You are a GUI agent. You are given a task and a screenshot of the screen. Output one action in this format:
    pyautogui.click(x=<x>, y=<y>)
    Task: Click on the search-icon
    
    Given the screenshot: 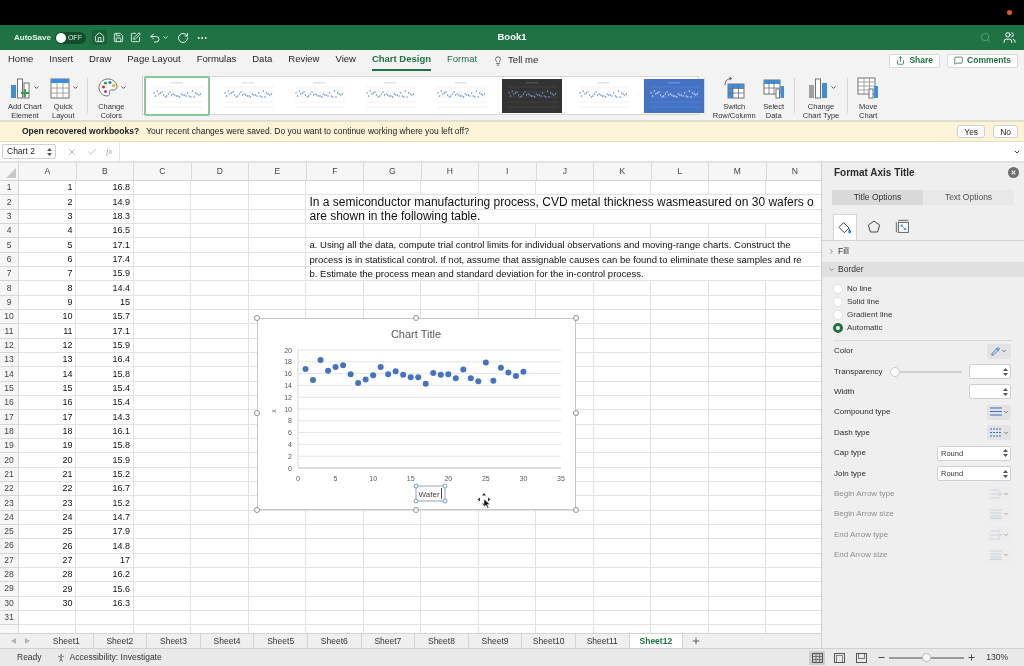 What is the action you would take?
    pyautogui.click(x=985, y=37)
    